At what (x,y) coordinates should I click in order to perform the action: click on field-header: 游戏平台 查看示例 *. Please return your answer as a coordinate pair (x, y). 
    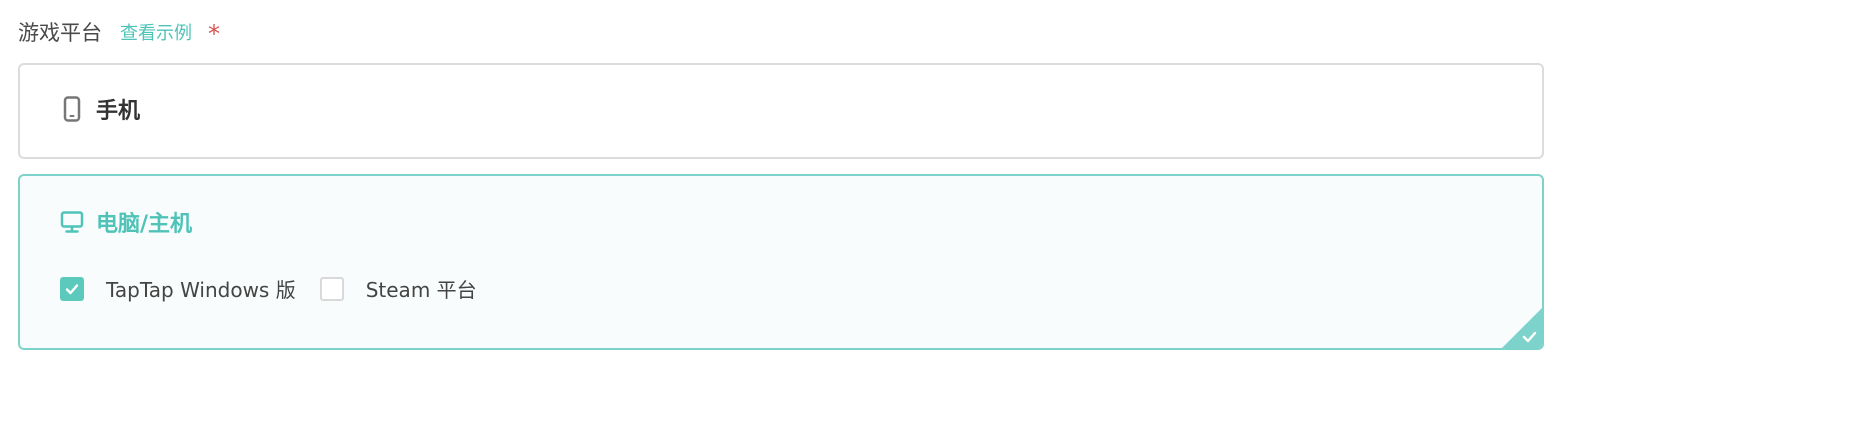
    Looking at the image, I should click on (119, 32).